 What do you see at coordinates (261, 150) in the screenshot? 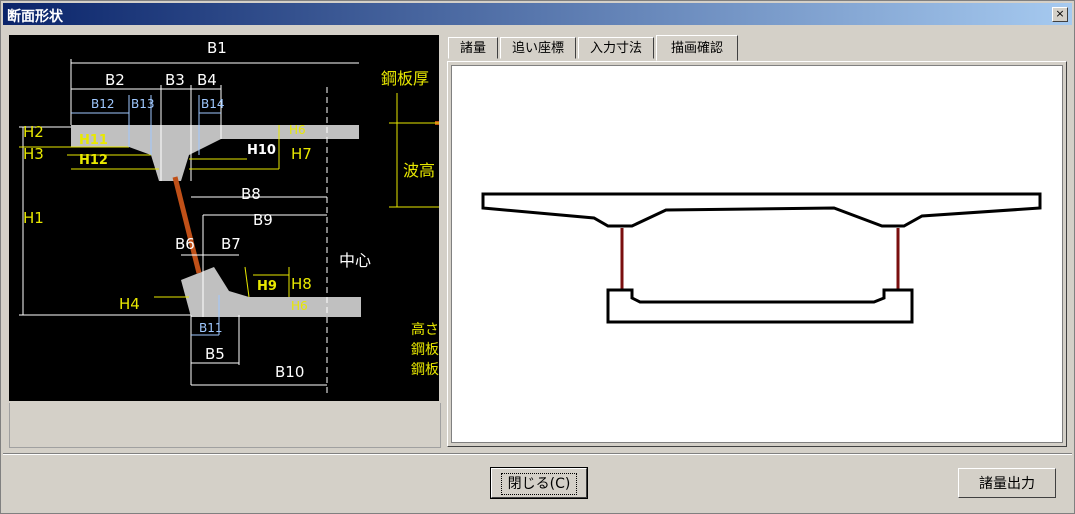
I see `dim-label-h10: H10` at bounding box center [261, 150].